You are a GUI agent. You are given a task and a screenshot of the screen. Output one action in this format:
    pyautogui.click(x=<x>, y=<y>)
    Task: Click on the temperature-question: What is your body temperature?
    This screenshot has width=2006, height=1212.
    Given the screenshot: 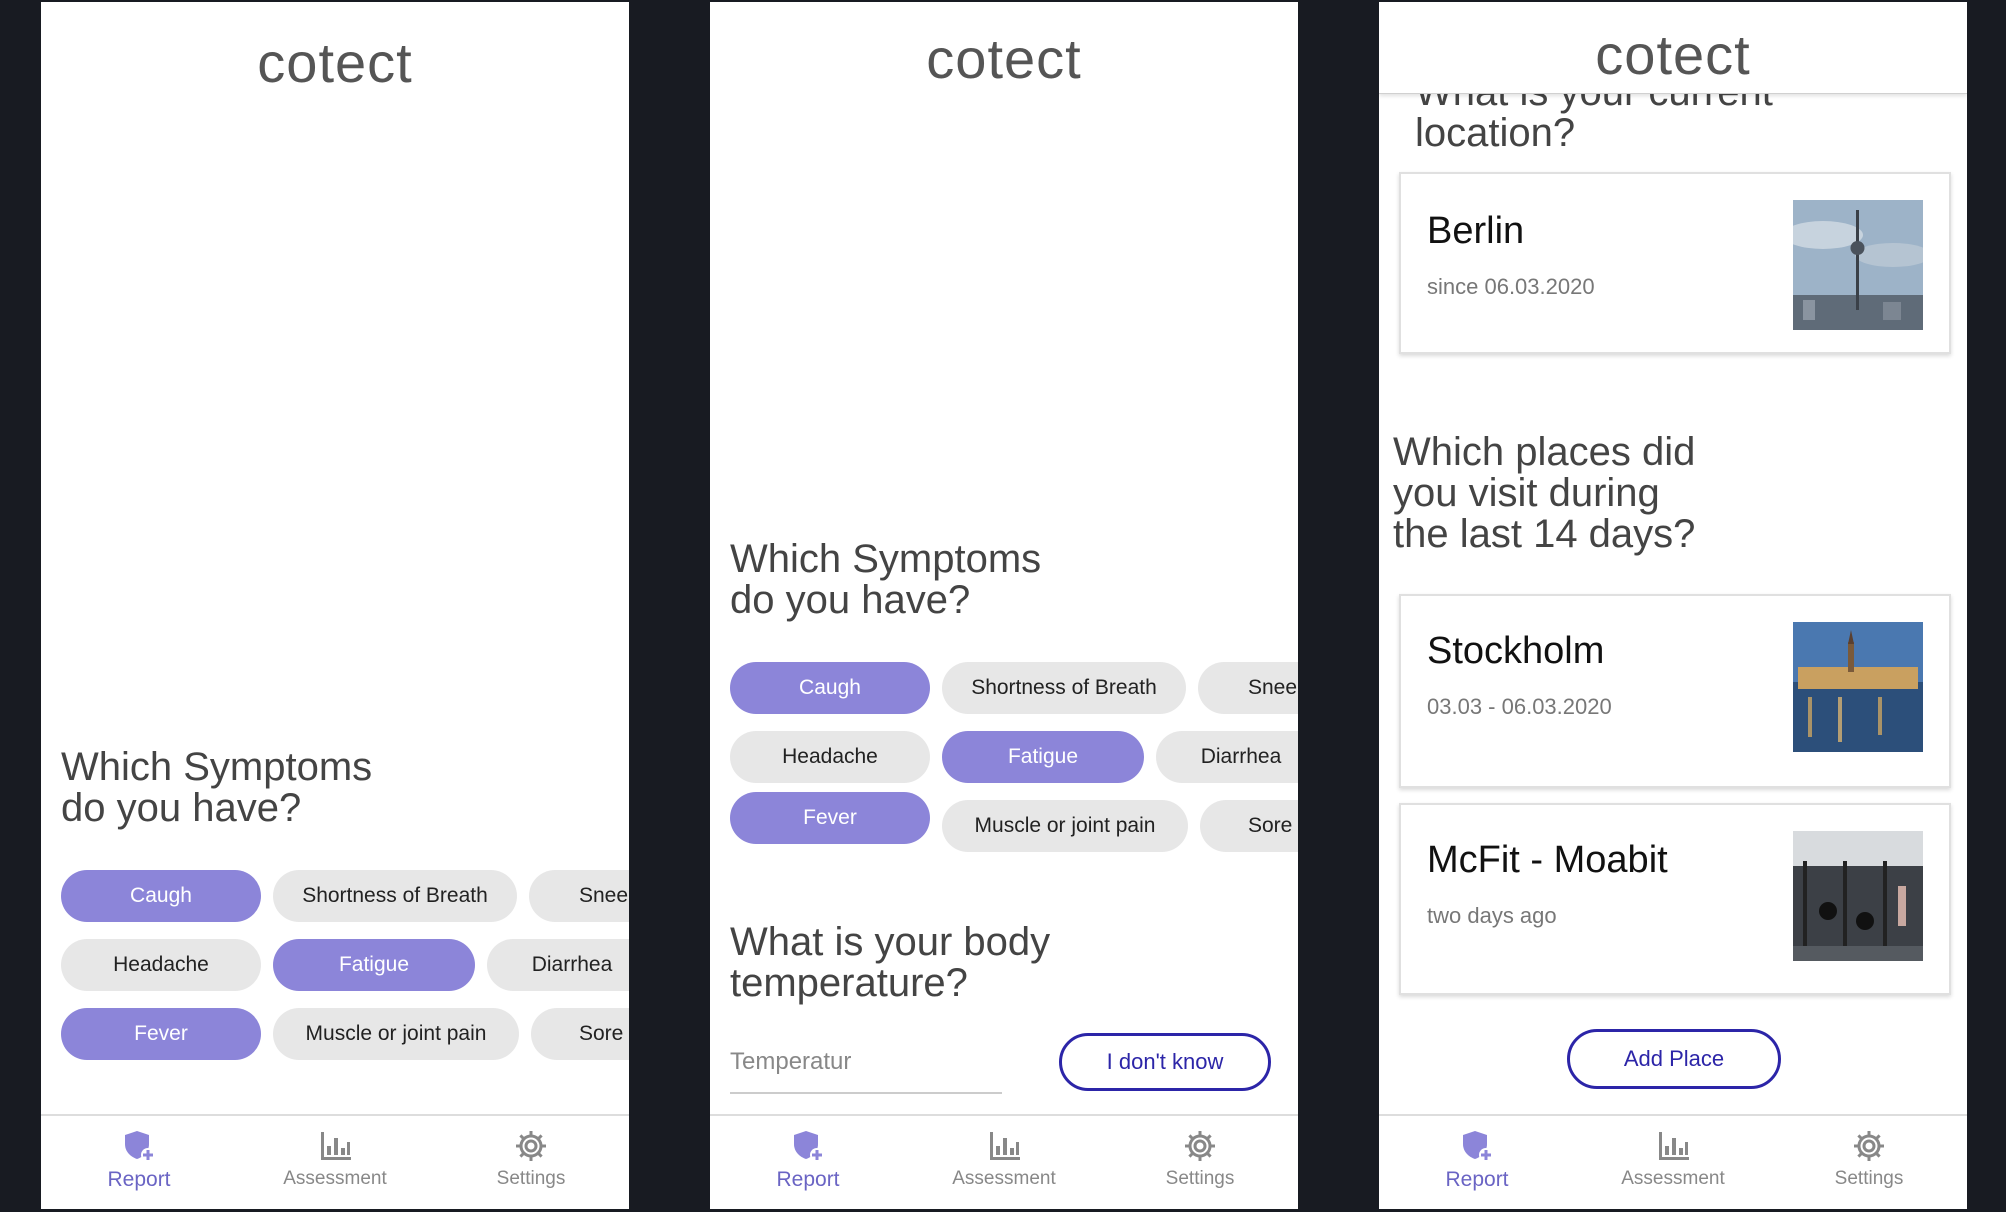 What is the action you would take?
    pyautogui.click(x=890, y=962)
    